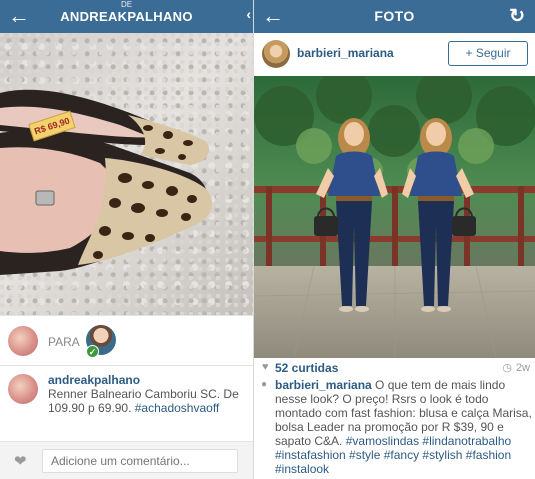  I want to click on right-header-bar: ← FOTO ↻, so click(394, 16).